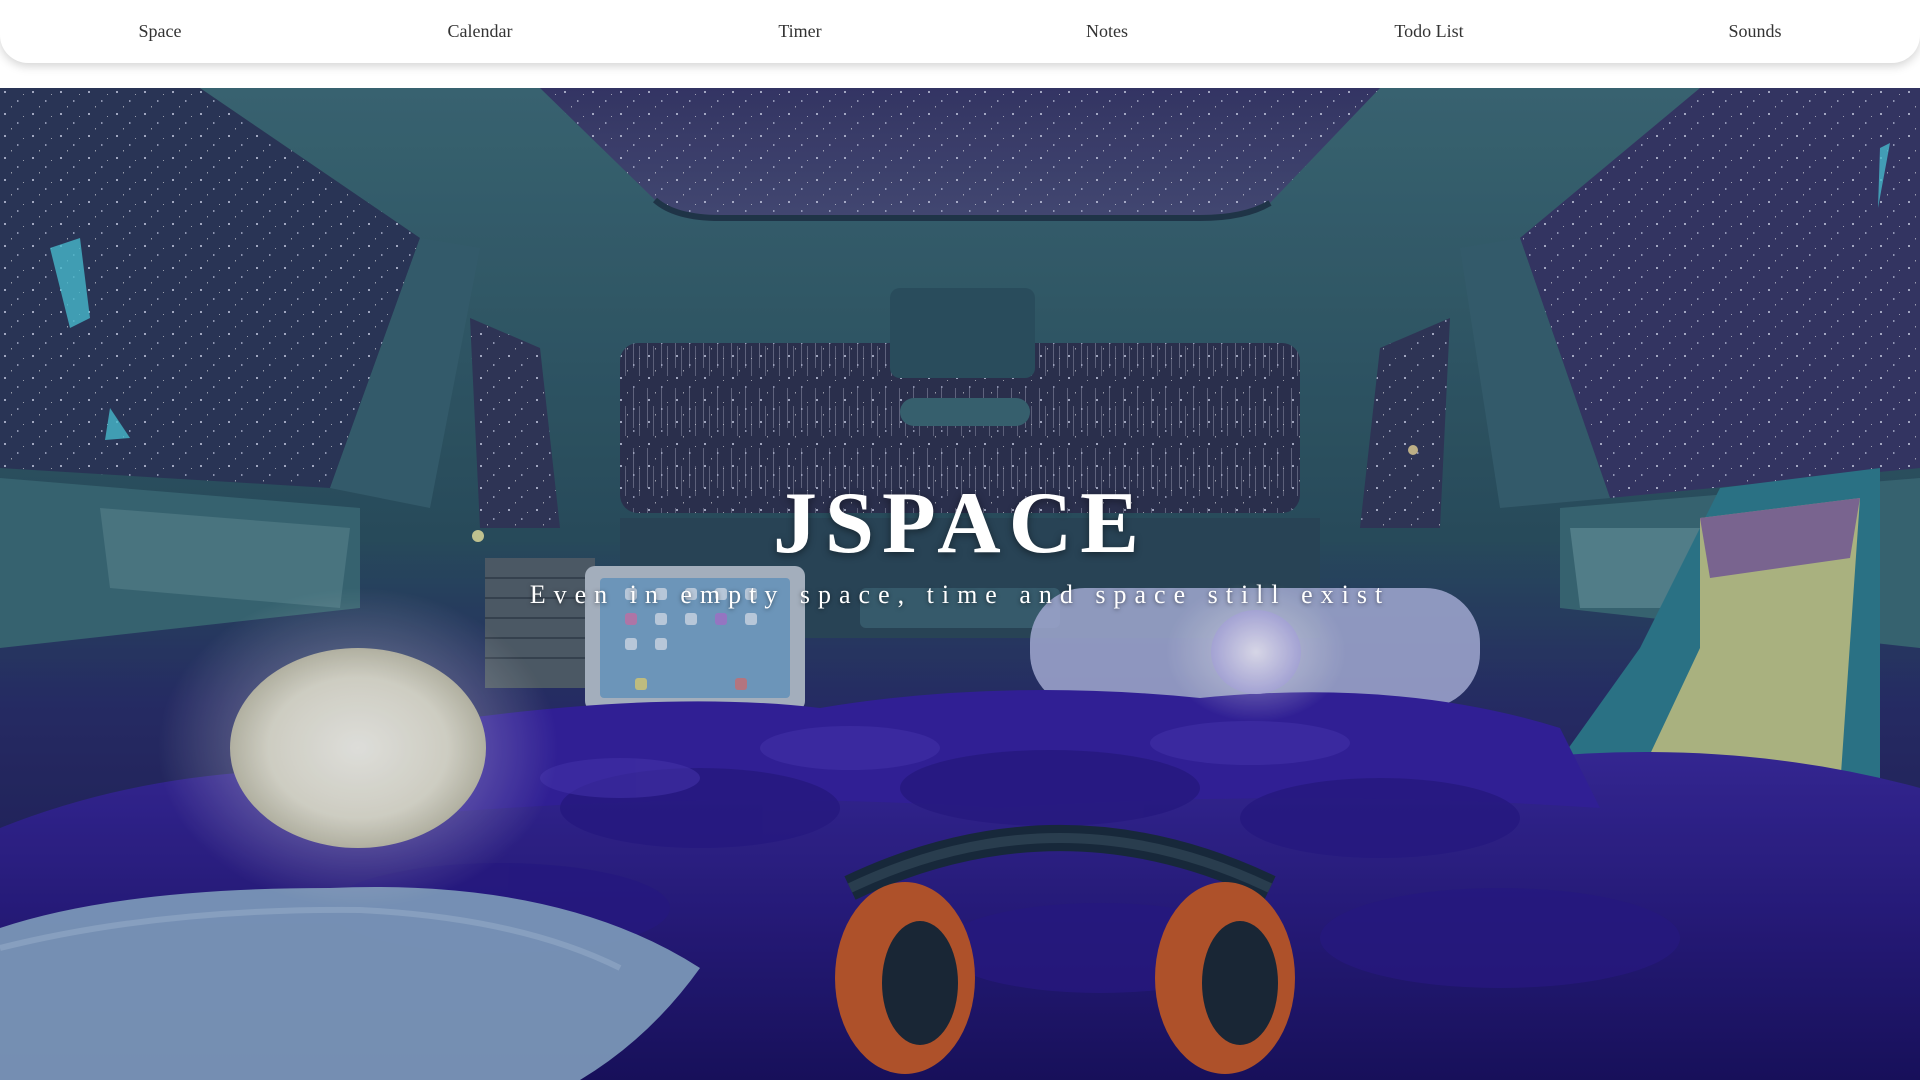 The image size is (1920, 1080). What do you see at coordinates (480, 31) in the screenshot?
I see `nav-item-calendar: Calendar` at bounding box center [480, 31].